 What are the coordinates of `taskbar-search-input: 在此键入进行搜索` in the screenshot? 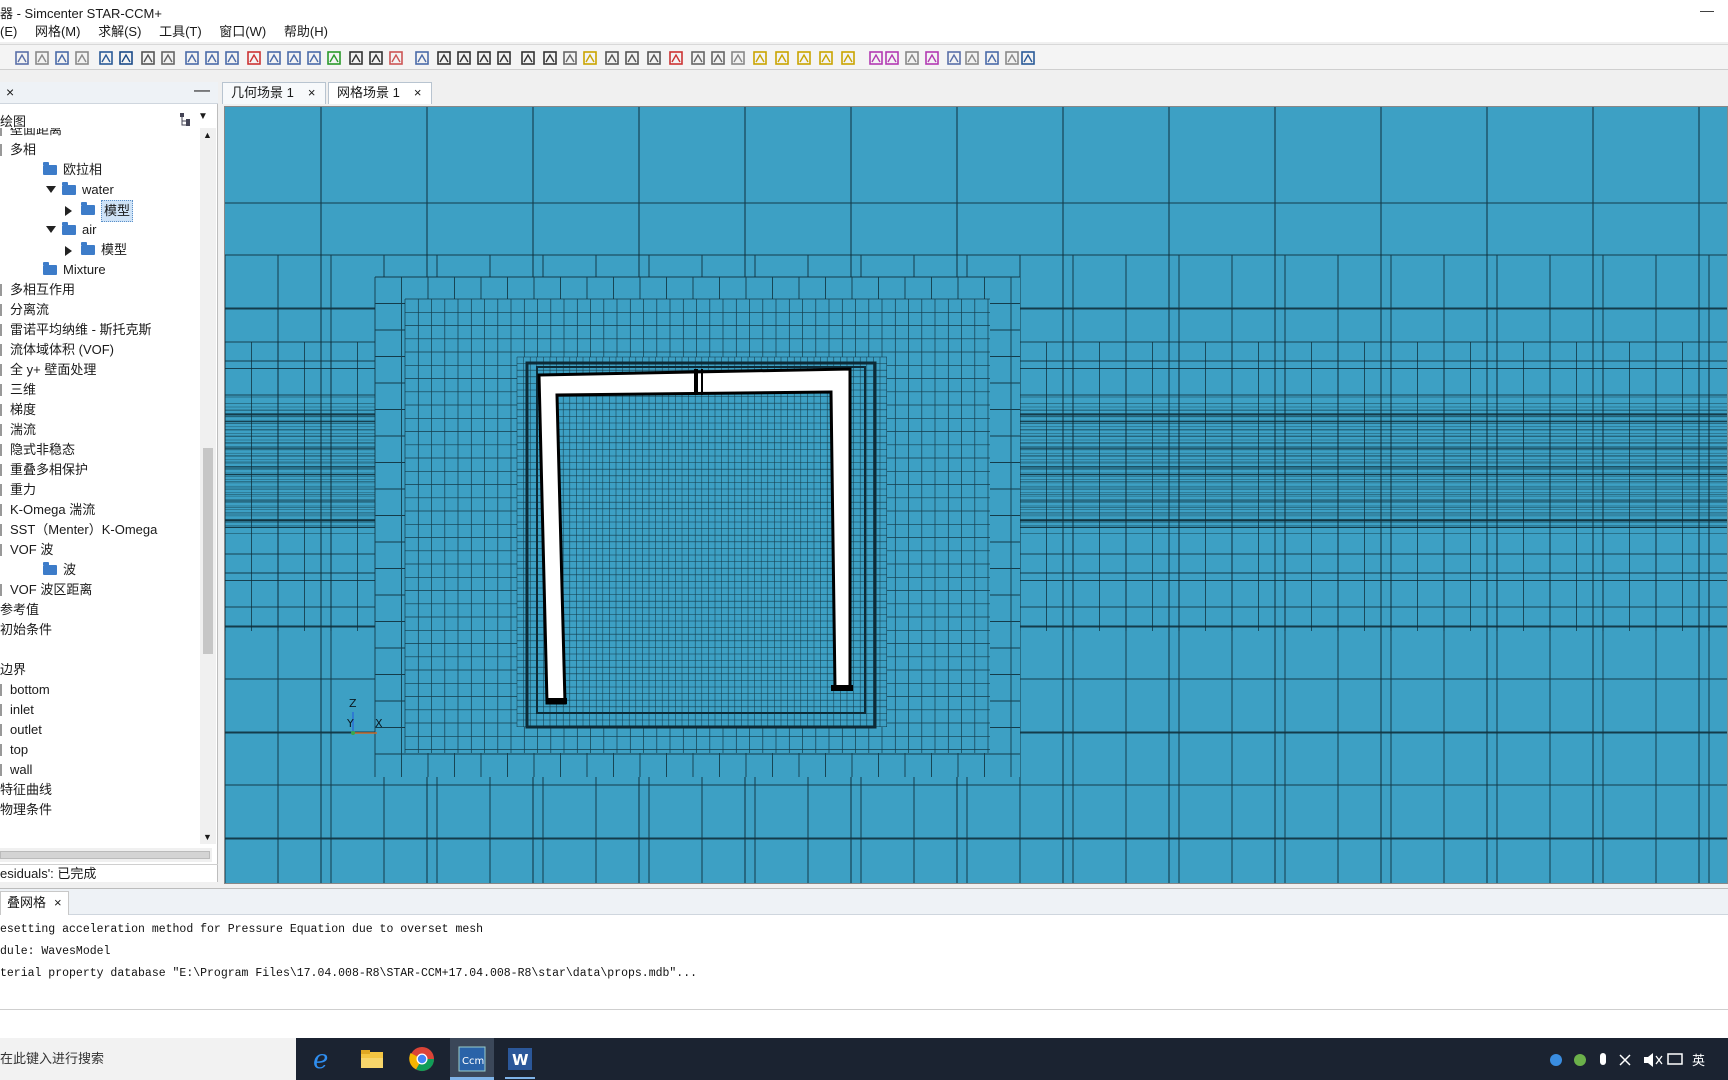 It's located at (148, 1059).